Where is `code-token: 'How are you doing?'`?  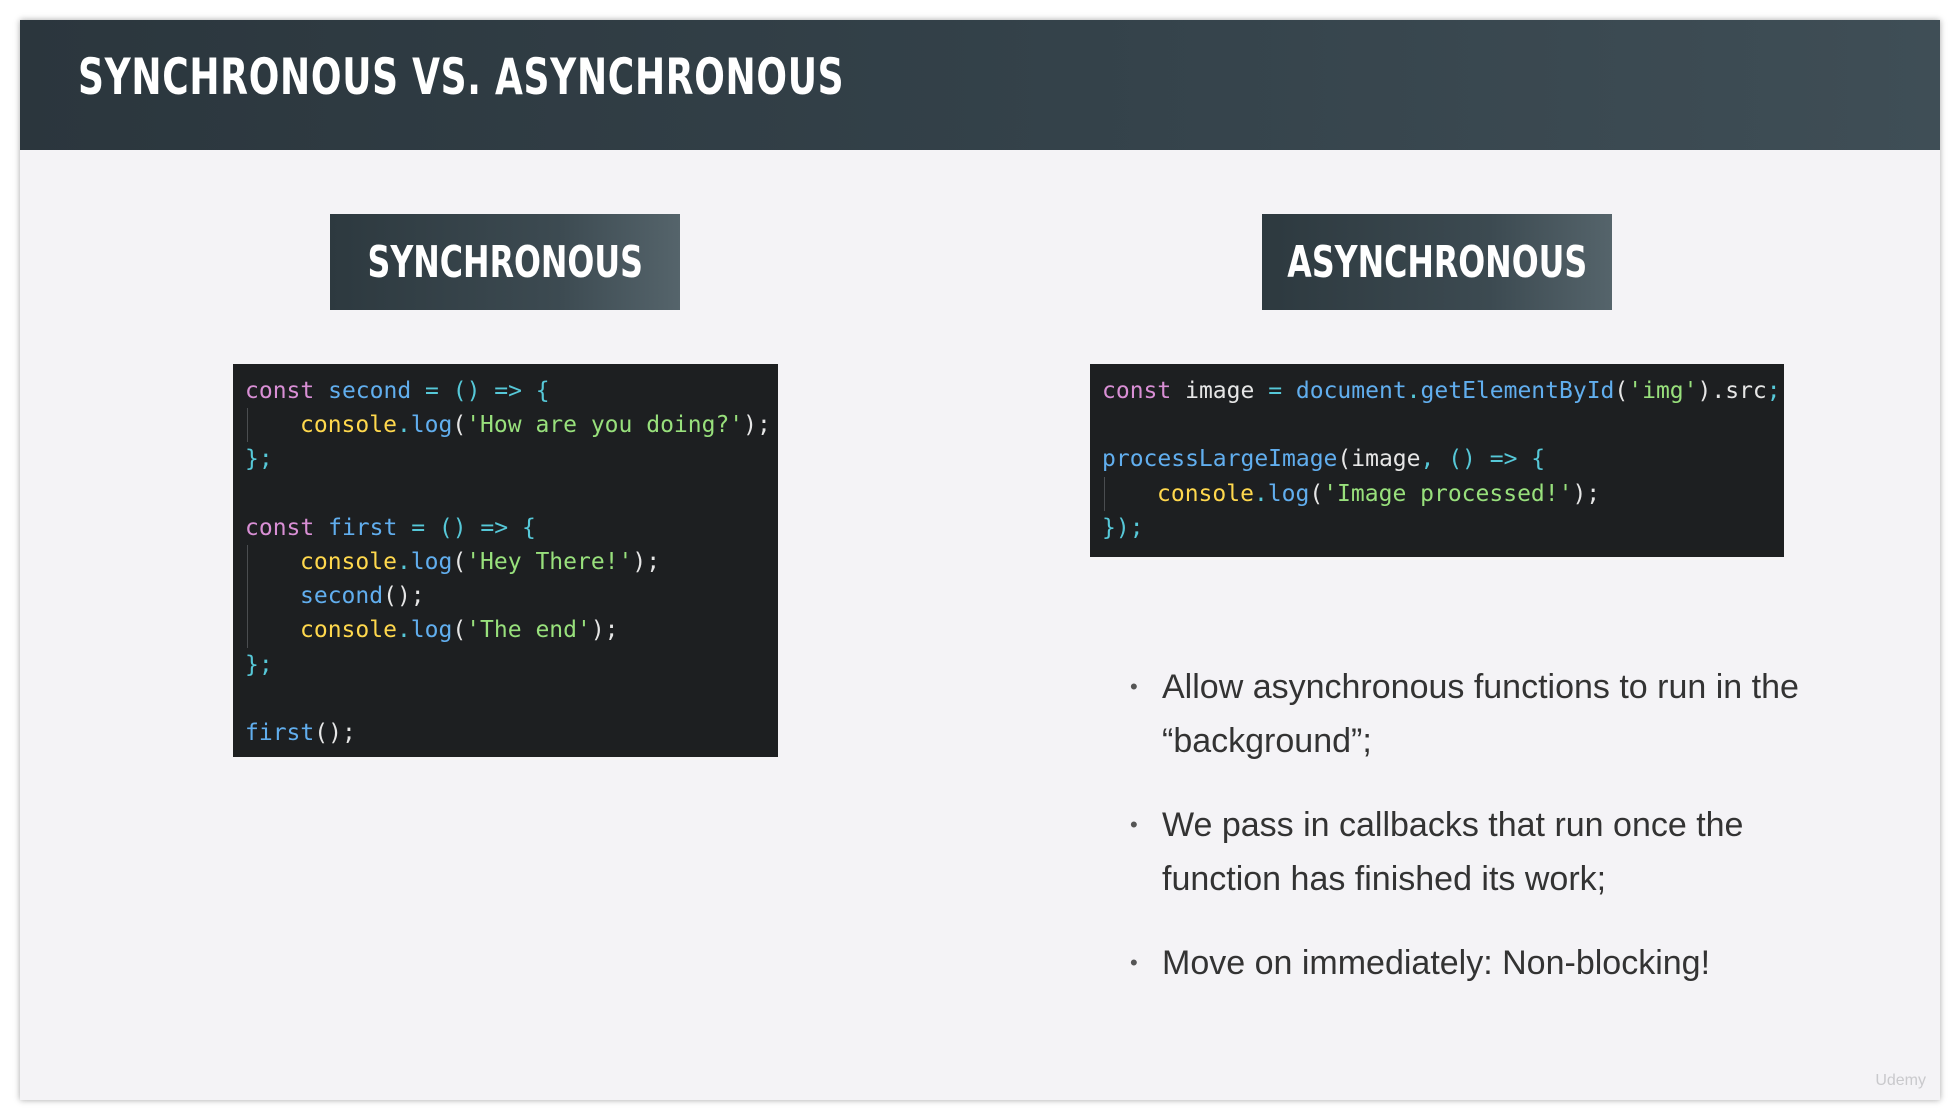 code-token: 'How are you doing?' is located at coordinates (605, 425).